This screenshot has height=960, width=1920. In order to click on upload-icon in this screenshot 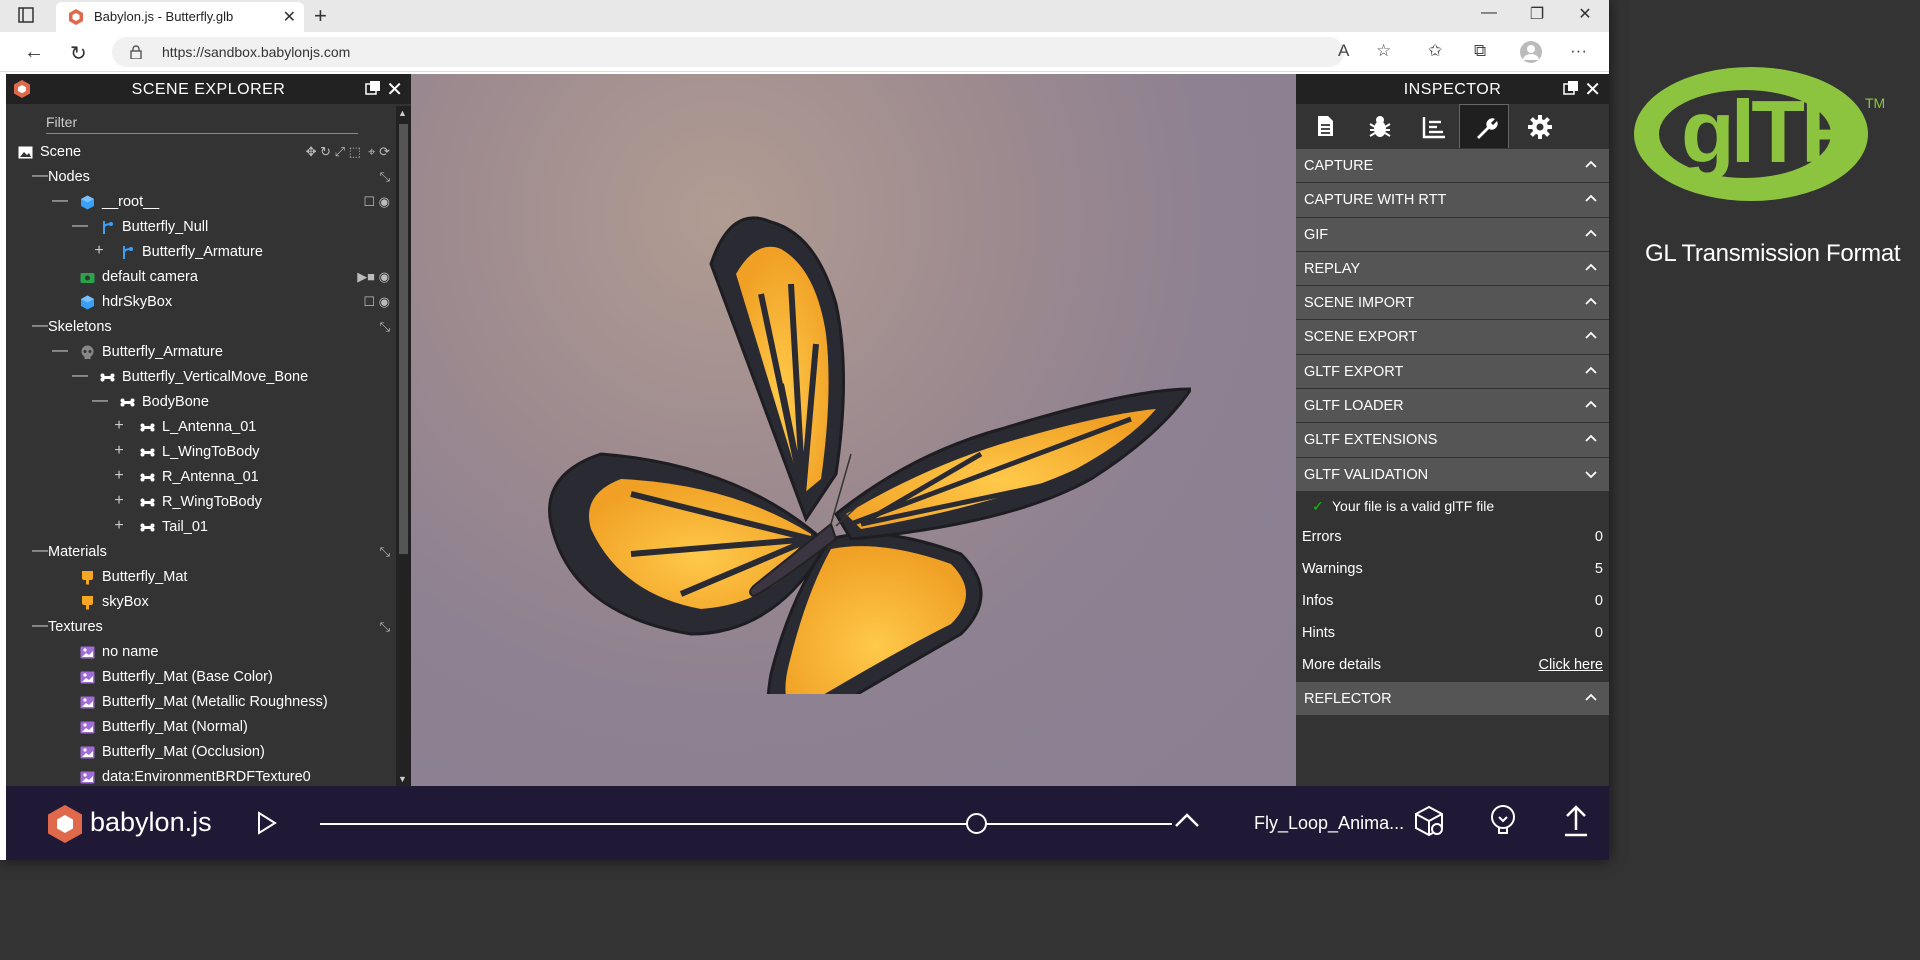, I will do `click(1576, 821)`.